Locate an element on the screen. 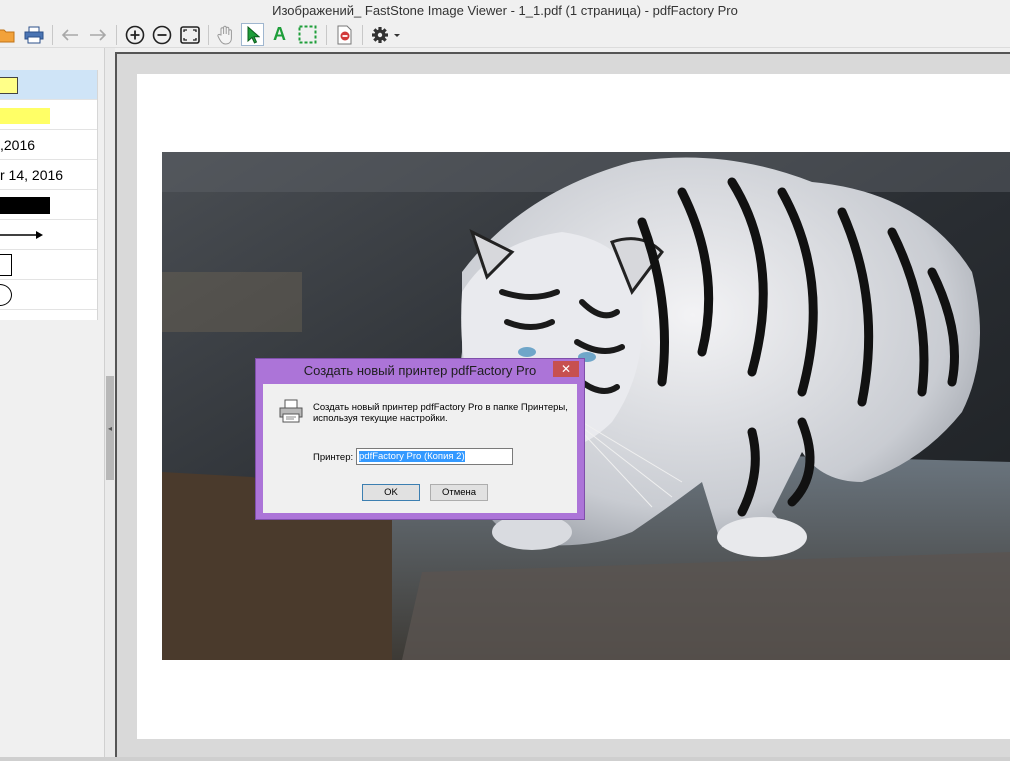  settings-button is located at coordinates (386, 34).